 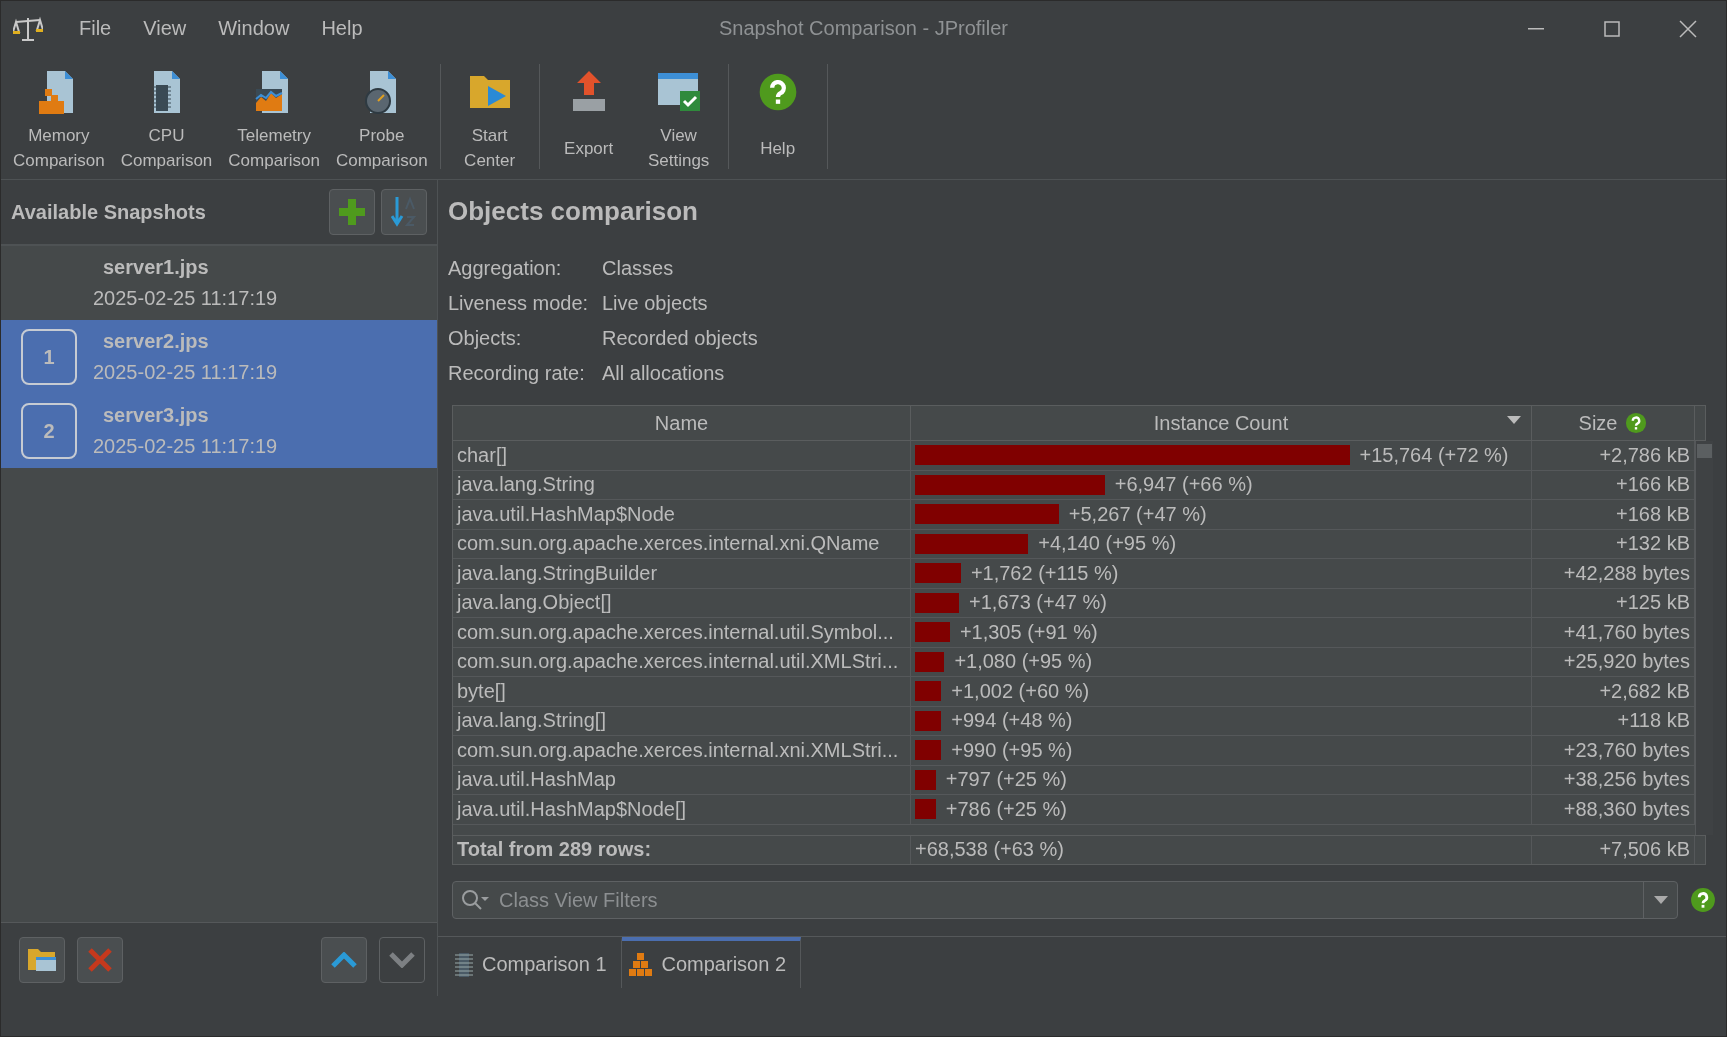 I want to click on table-row: com.sun.org.apache.xerces.internal.util.XMLStri... +1,080 (+95 %) +25,920 bytes, so click(x=1074, y=662).